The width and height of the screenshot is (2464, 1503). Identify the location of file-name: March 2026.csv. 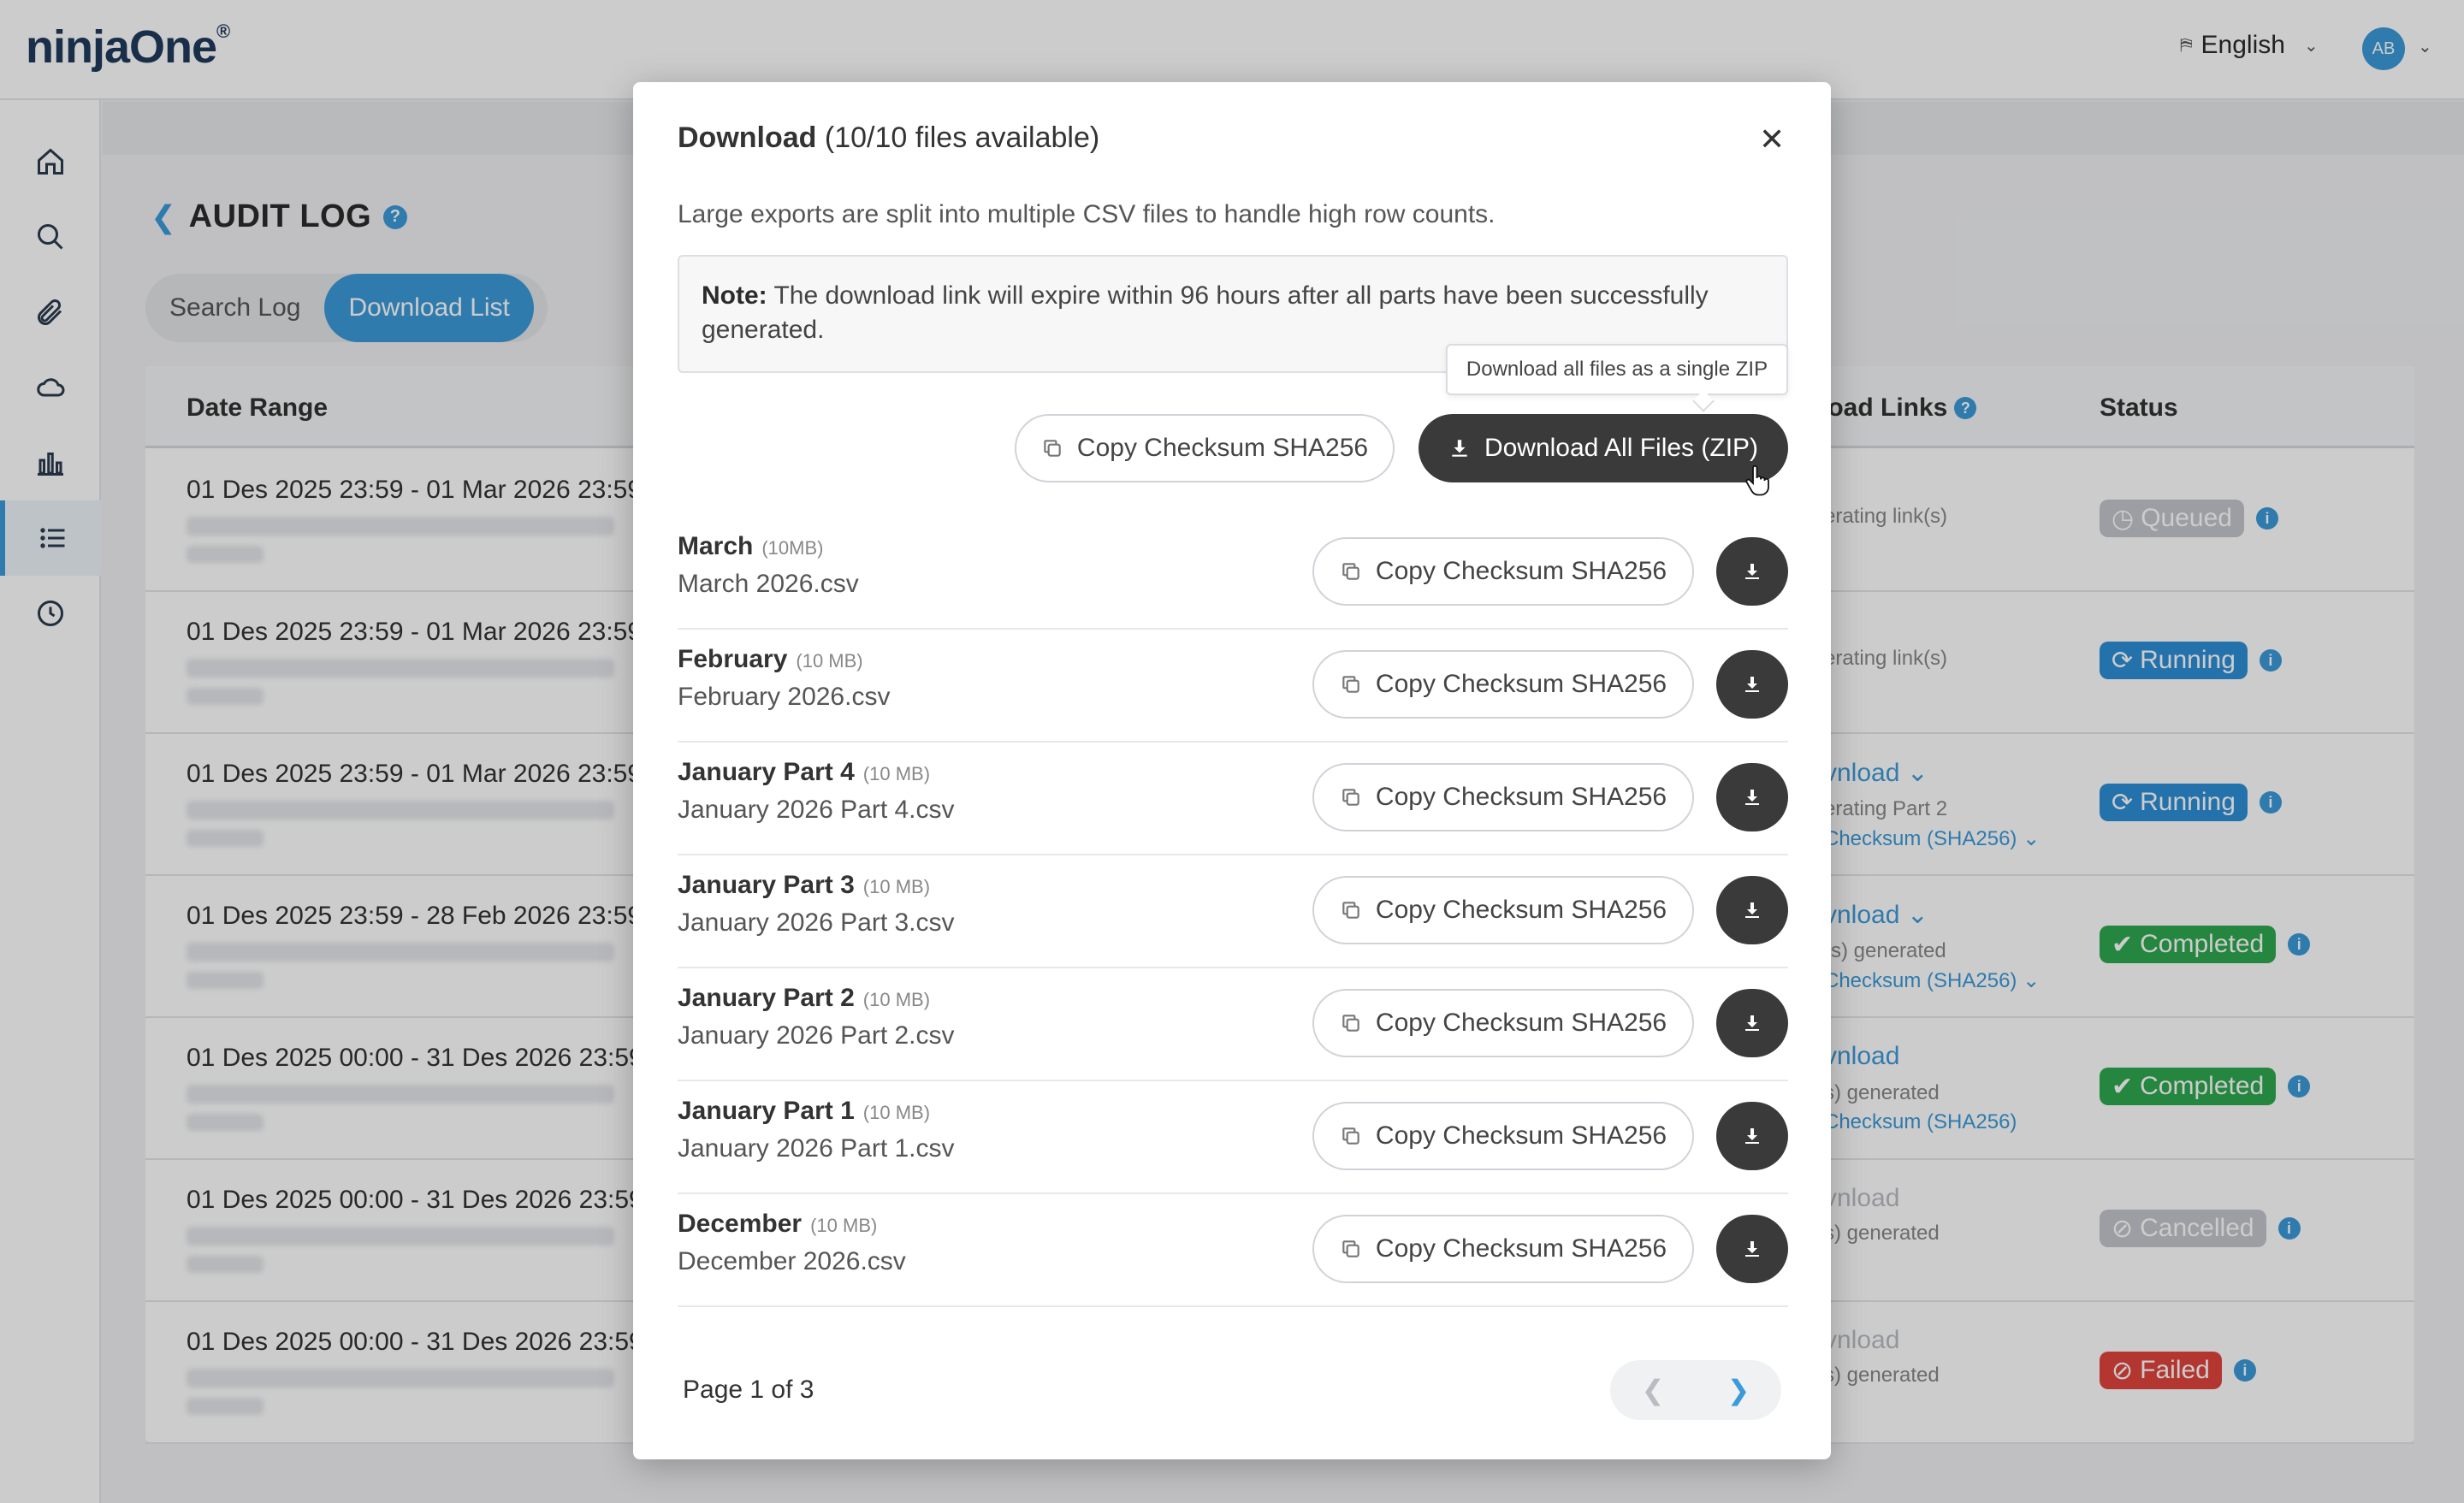
(768, 584).